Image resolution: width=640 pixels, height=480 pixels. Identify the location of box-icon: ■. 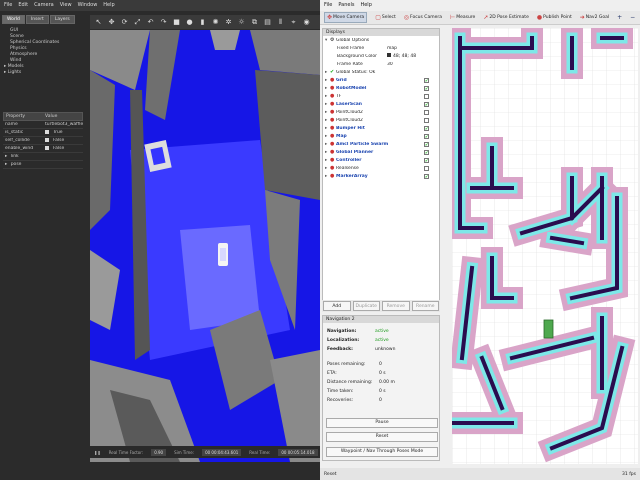
(176, 22).